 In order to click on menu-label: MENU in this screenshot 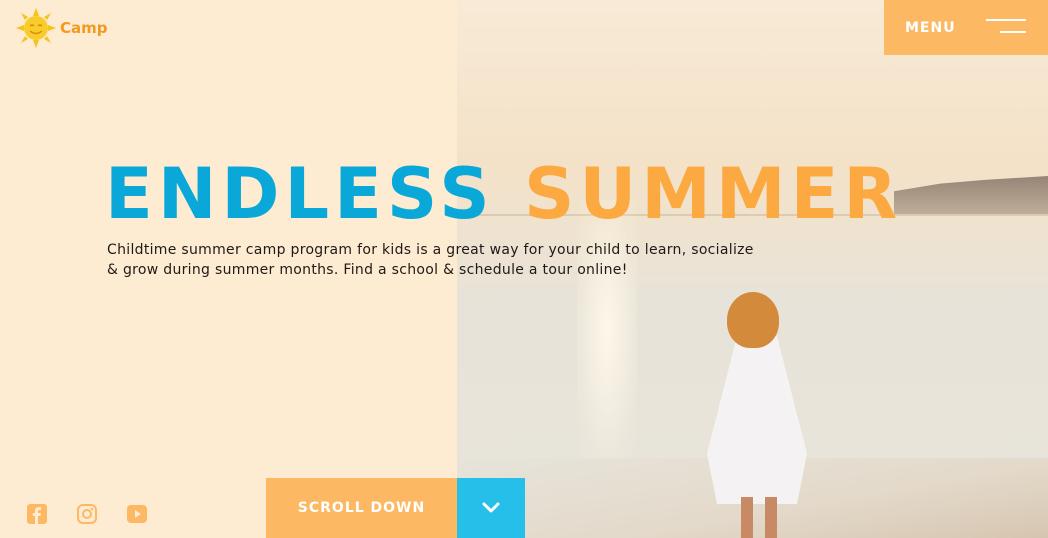, I will do `click(930, 27)`.